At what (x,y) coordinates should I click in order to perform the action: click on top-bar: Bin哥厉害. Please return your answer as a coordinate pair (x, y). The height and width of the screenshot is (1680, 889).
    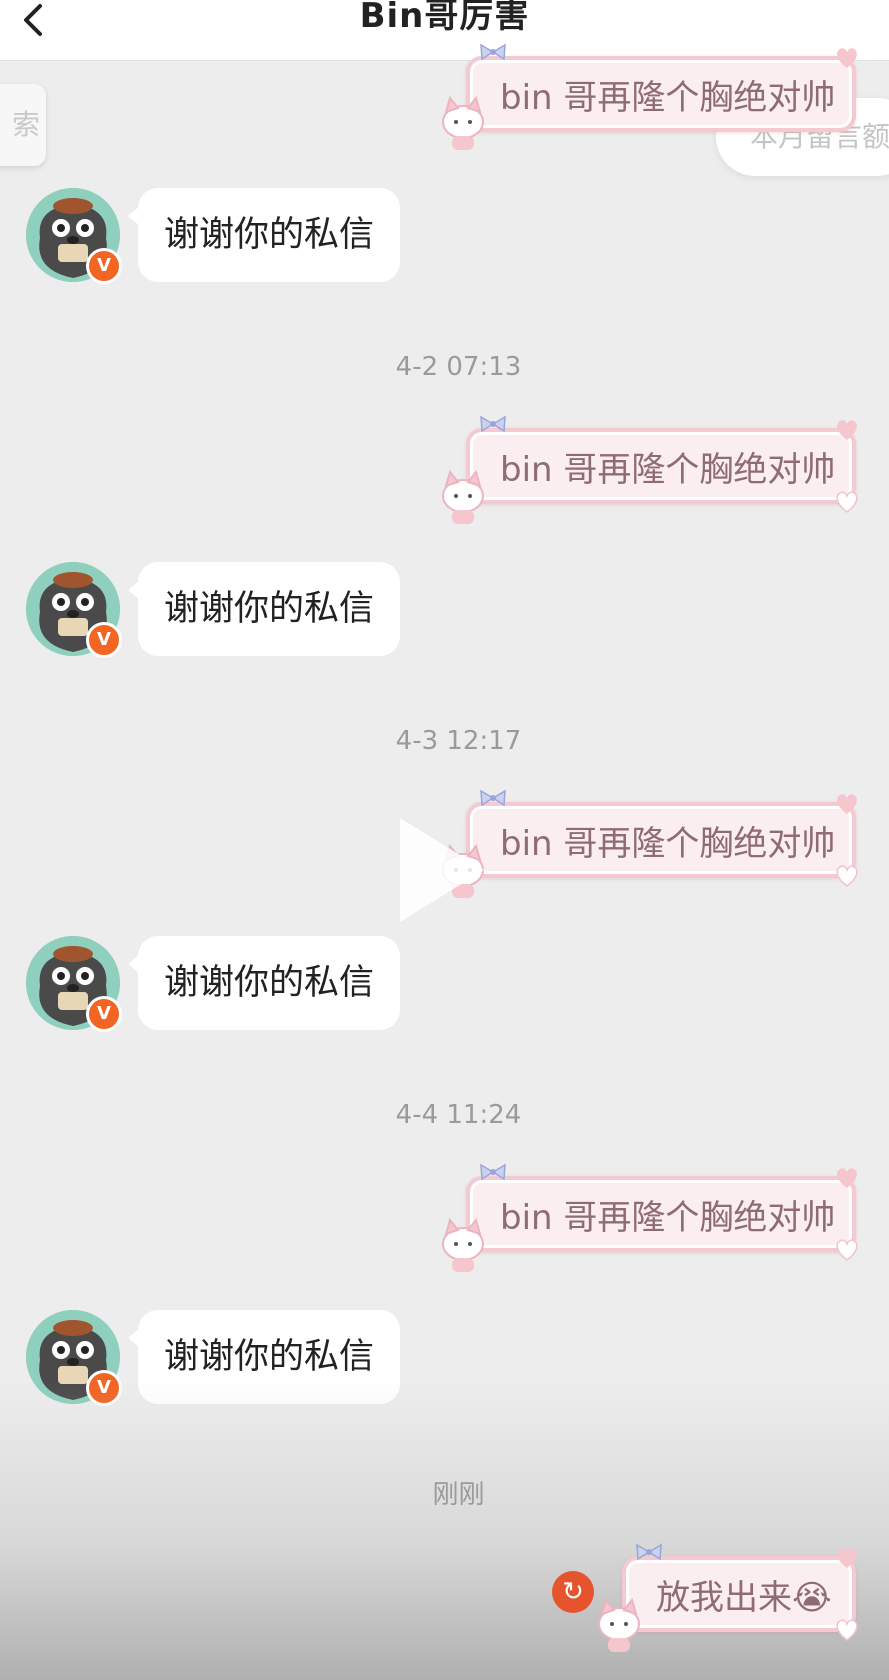
    Looking at the image, I should click on (444, 30).